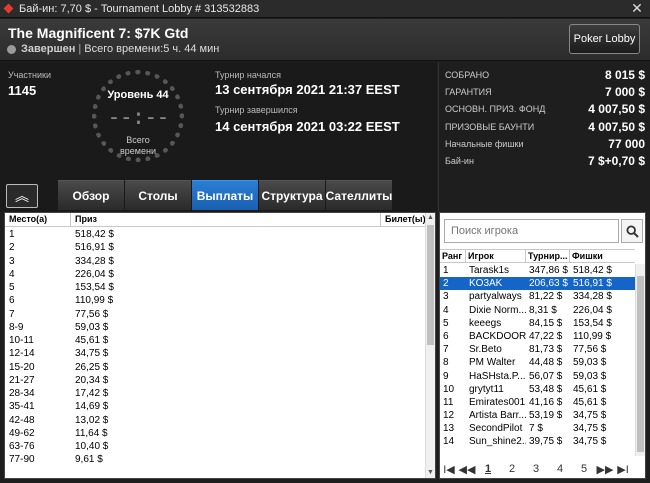 The image size is (650, 483). Describe the element at coordinates (496, 256) in the screenshot. I see `column-header-player: Игрок` at that location.